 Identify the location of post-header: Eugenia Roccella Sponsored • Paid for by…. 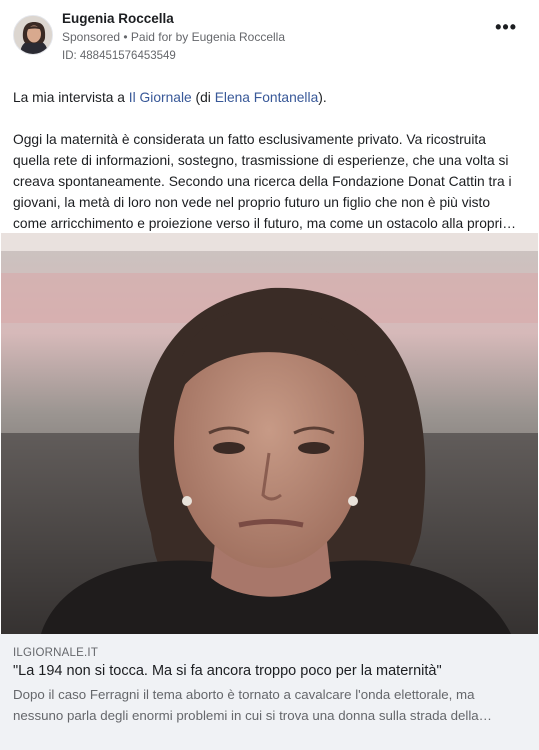
(269, 36).